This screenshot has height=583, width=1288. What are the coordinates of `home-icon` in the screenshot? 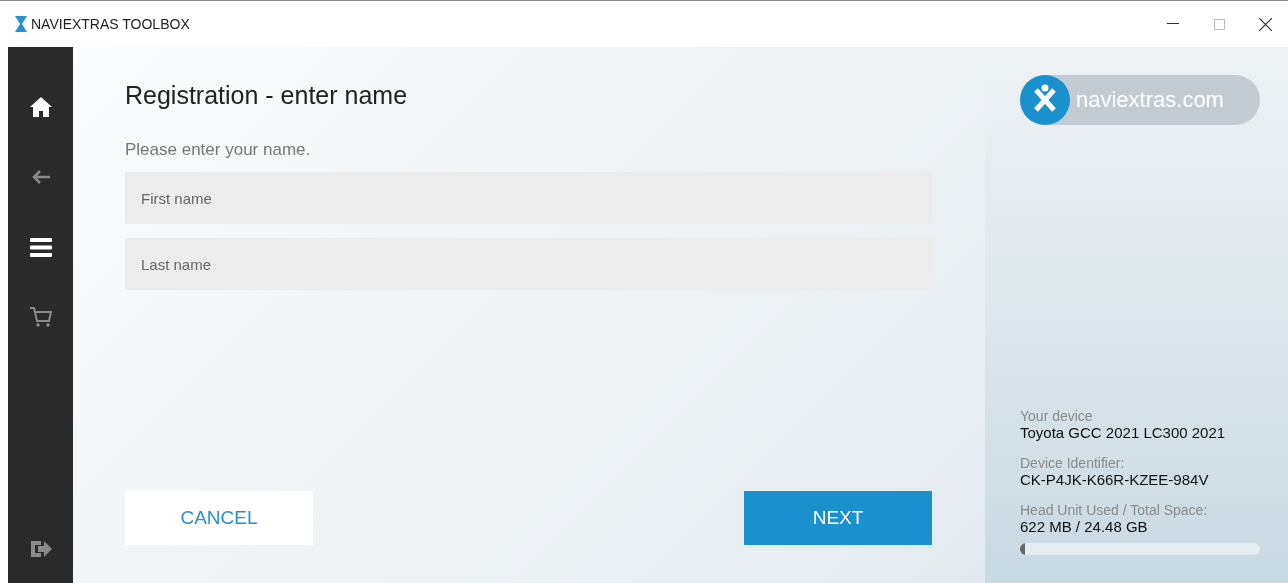 It's located at (40, 107).